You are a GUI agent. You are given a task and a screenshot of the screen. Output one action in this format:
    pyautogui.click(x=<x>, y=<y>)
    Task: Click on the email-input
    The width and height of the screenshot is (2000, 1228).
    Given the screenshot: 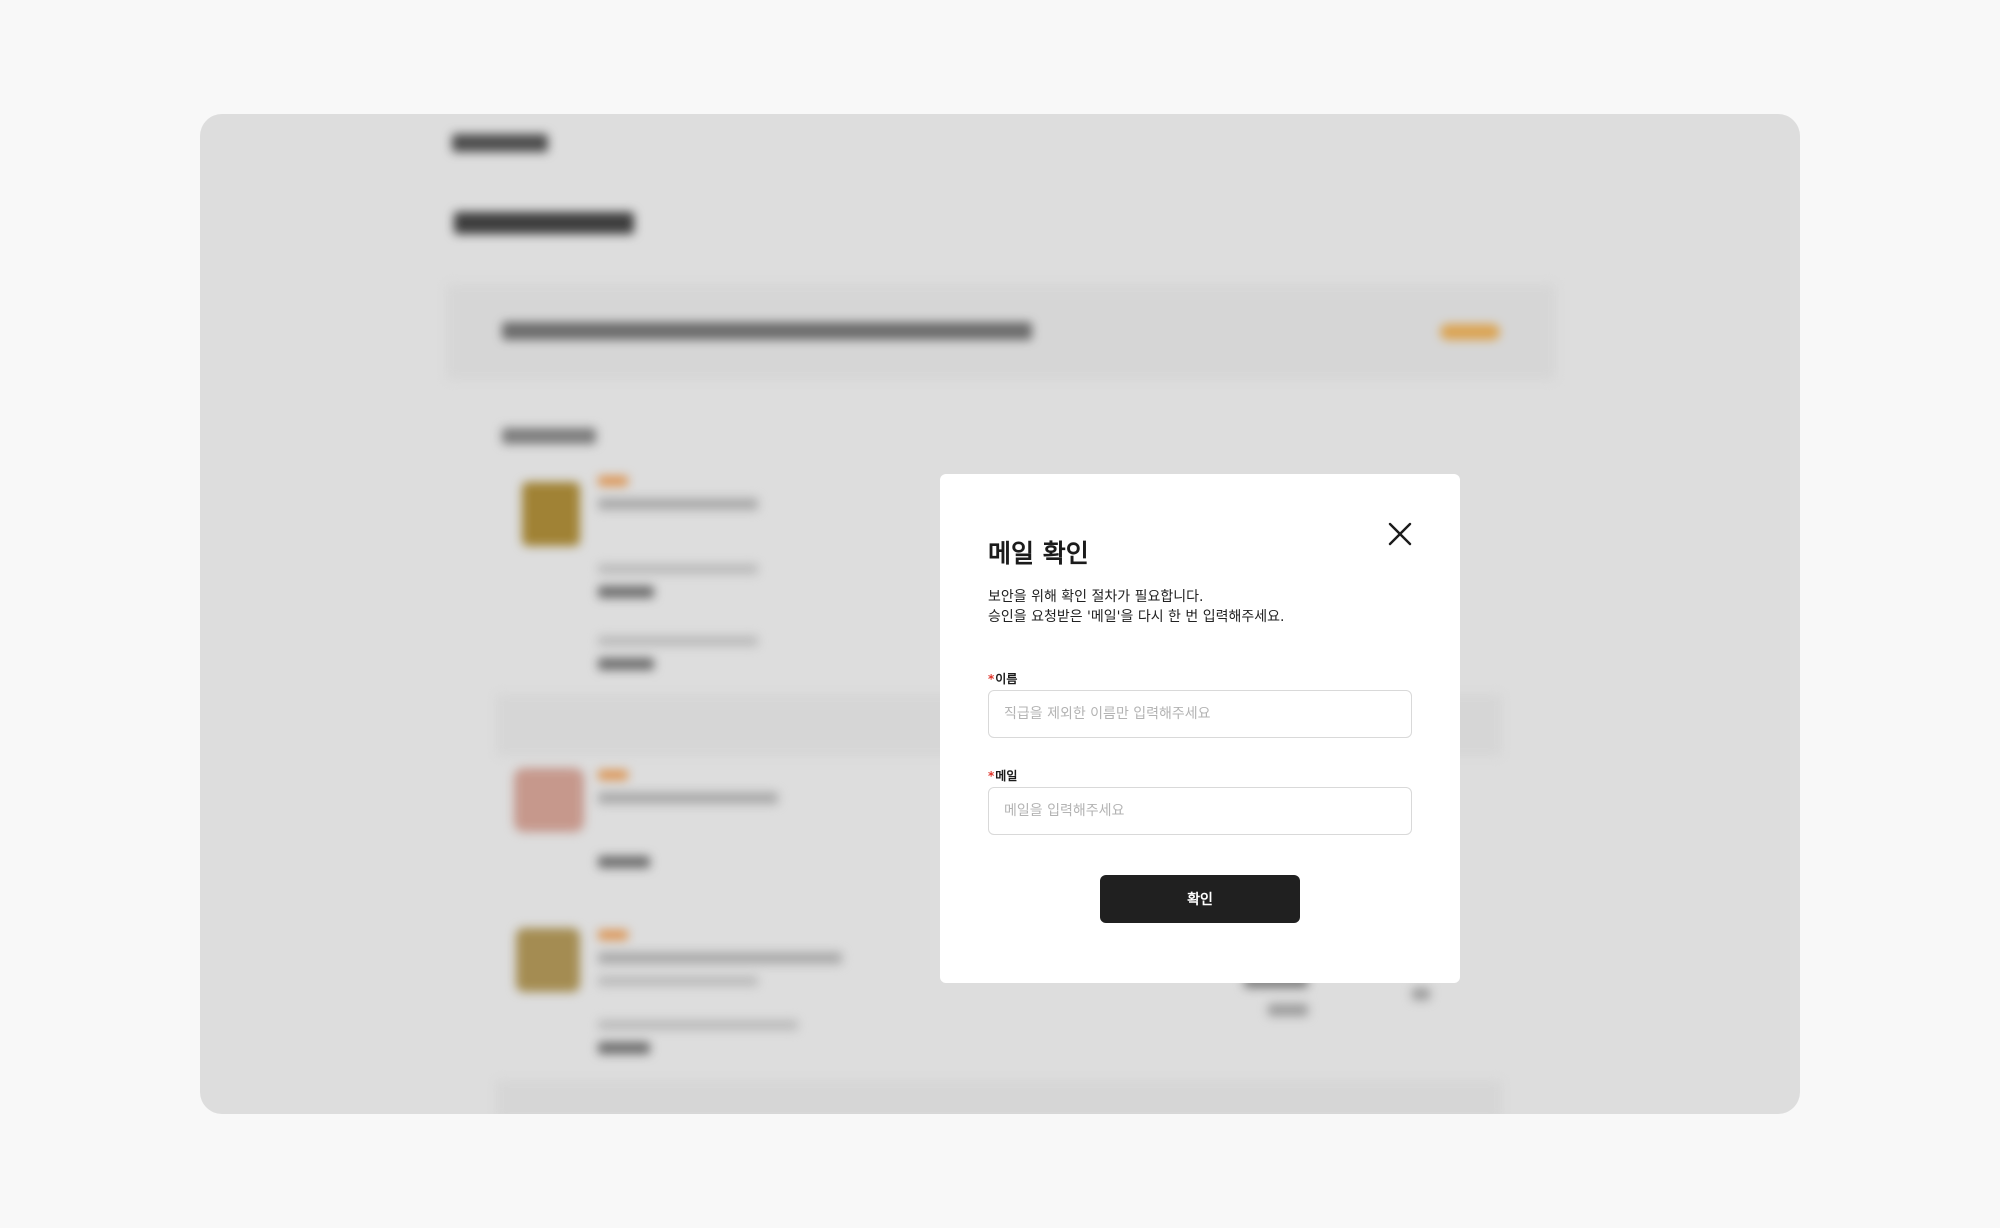 What is the action you would take?
    pyautogui.click(x=1200, y=811)
    